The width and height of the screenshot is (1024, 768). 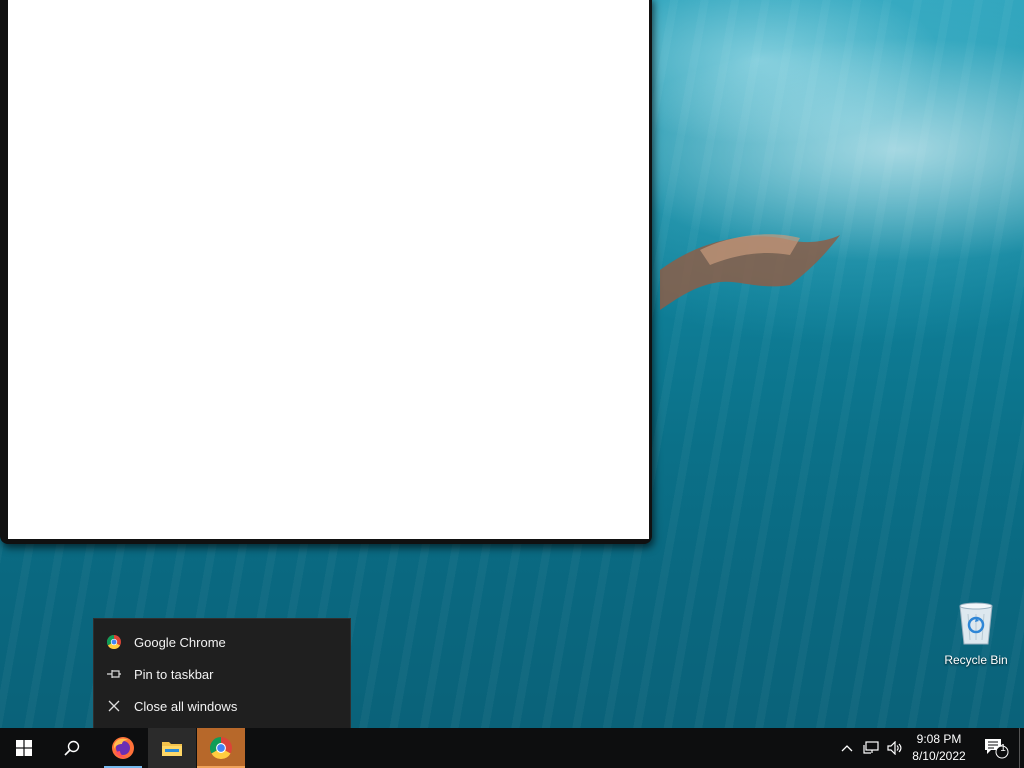 I want to click on clock: 9:08 PM 8/10/2022, so click(x=939, y=748).